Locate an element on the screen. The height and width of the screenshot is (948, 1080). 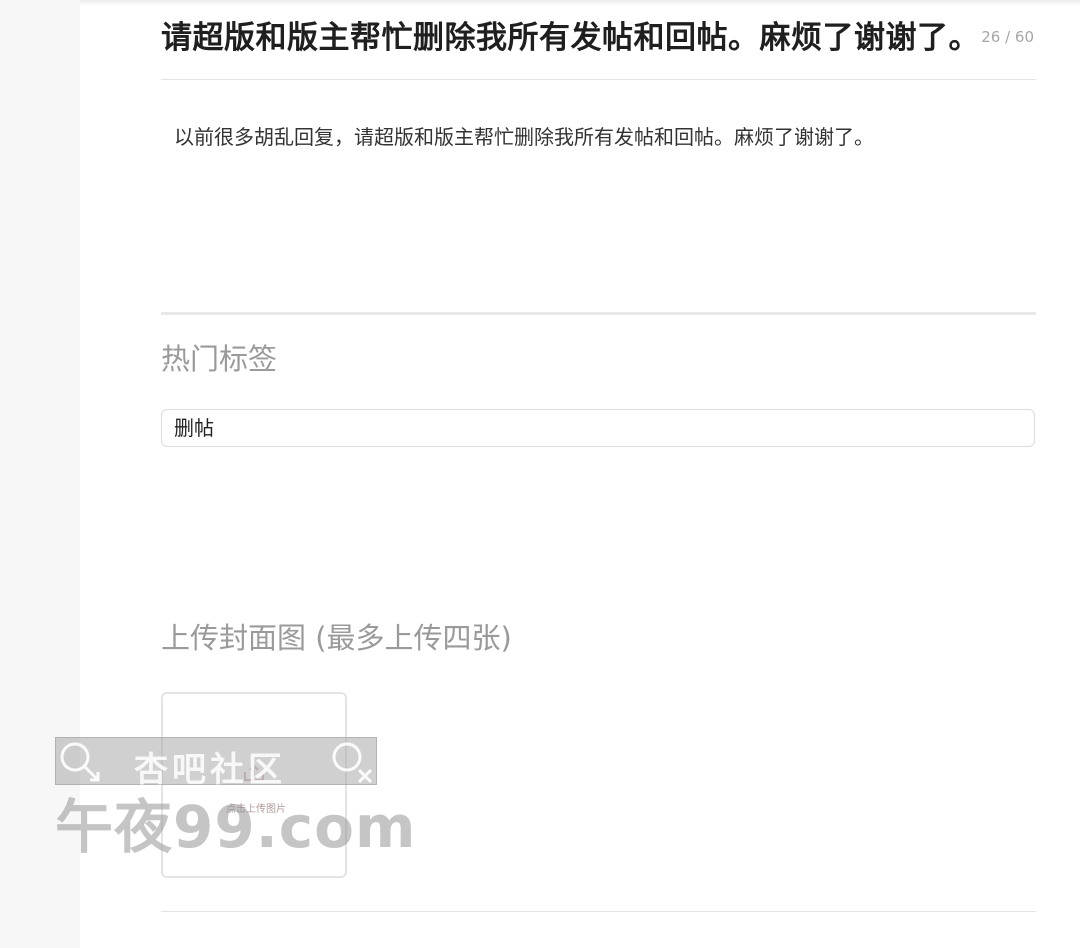
post-body-editor: 以前很多胡乱回复，请超版和版主帮忙删除我所有发帖和回帖。麻烦了谢谢了。 is located at coordinates (599, 137).